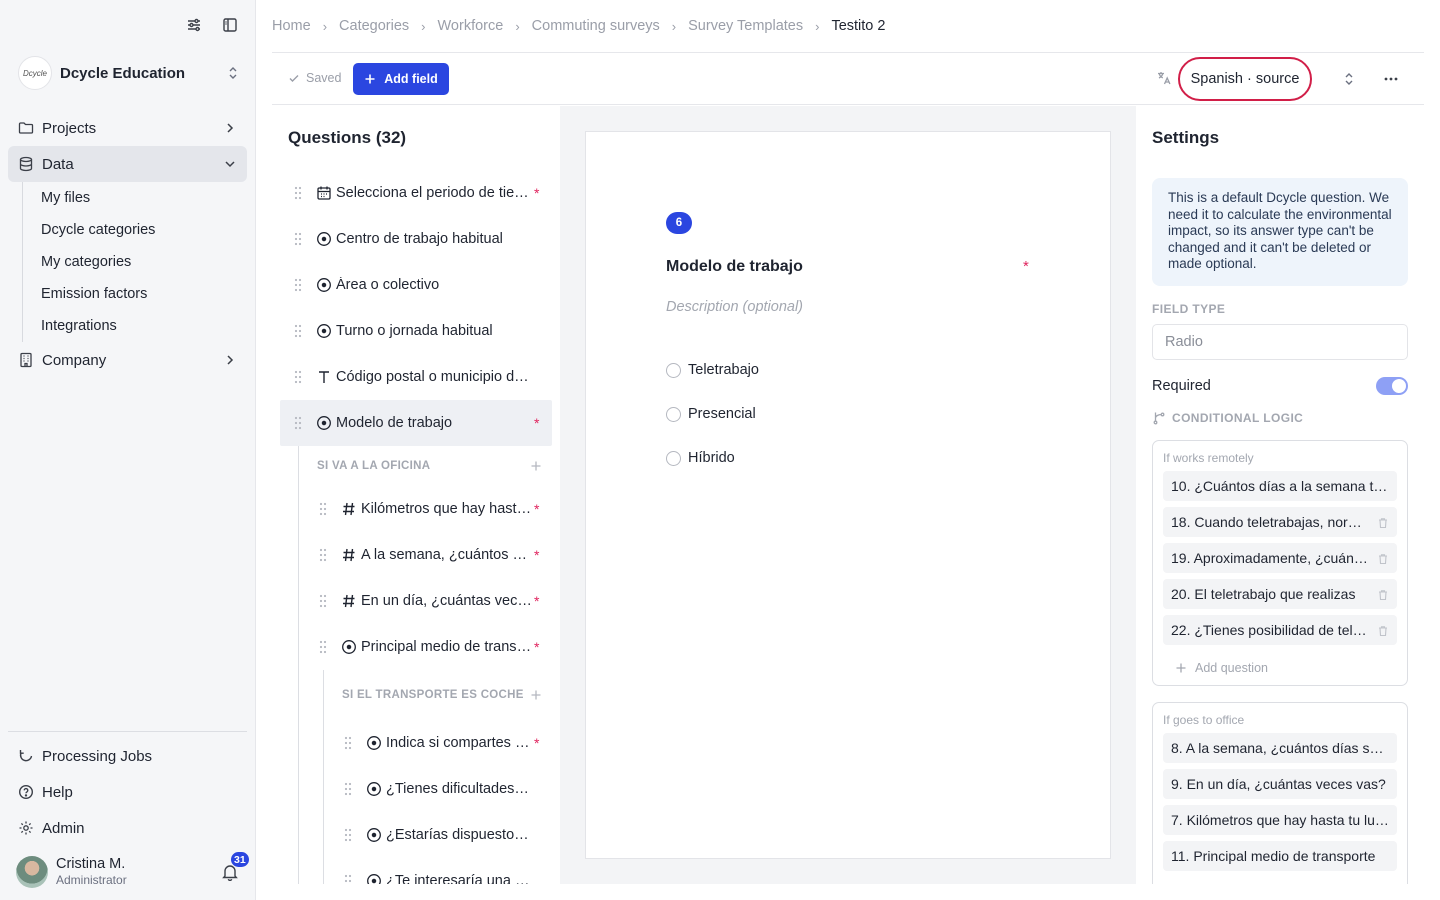 The height and width of the screenshot is (900, 1440). I want to click on language-selector: Spanish · source, so click(1245, 79).